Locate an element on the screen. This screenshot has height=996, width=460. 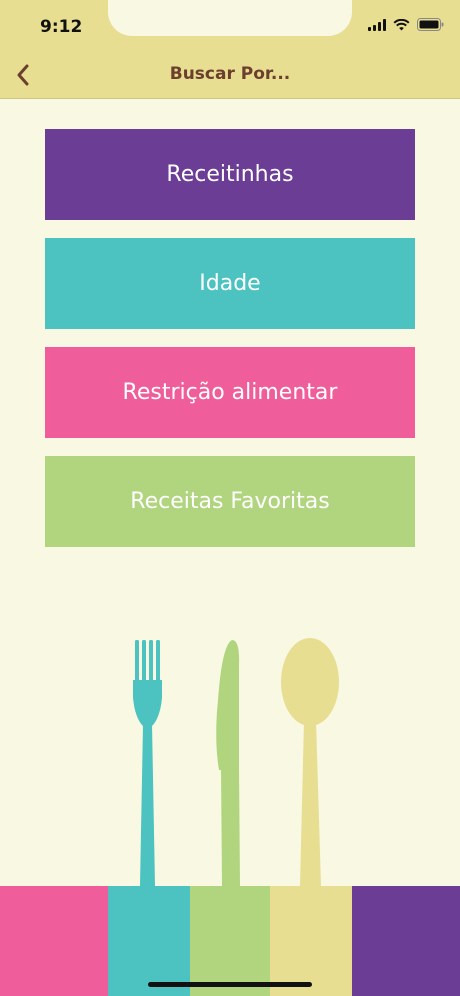
footer-stripe-green is located at coordinates (230, 941).